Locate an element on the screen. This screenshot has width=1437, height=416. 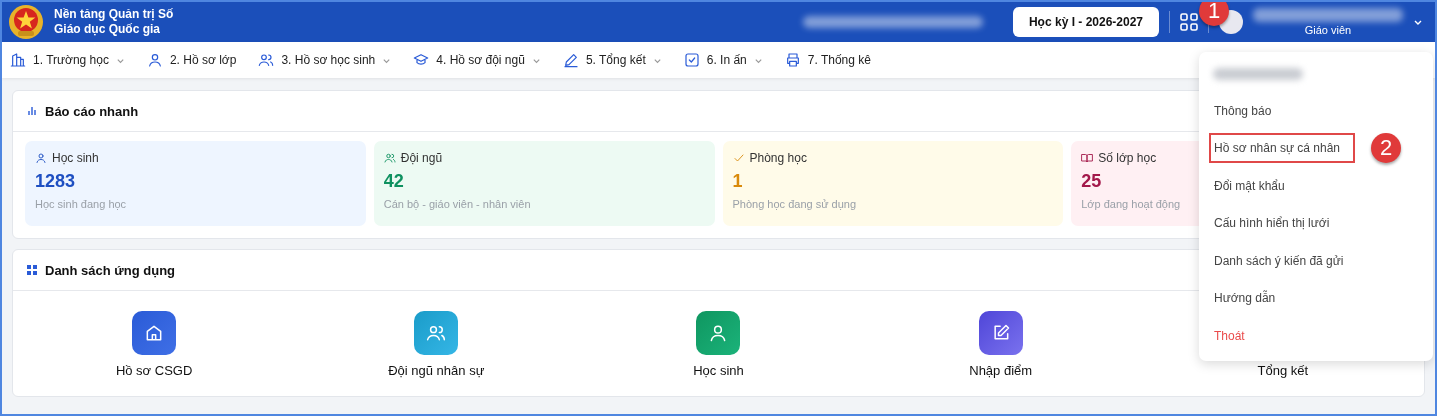
step-badge: 1 is located at coordinates (1214, 14).